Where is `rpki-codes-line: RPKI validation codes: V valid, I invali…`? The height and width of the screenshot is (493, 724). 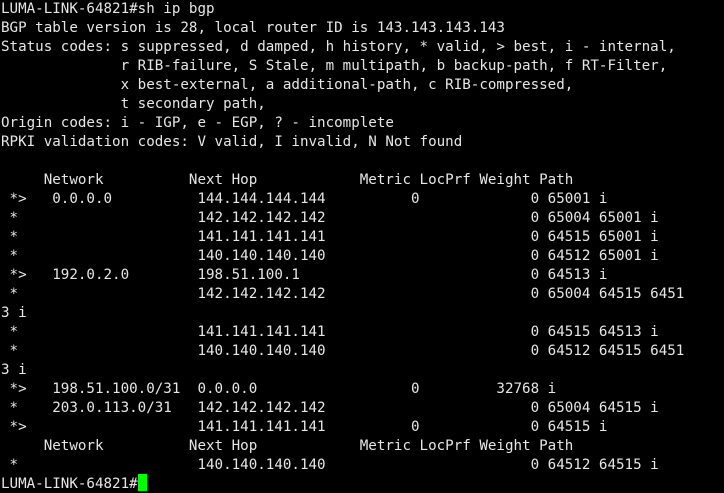
rpki-codes-line: RPKI validation codes: V valid, I invali… is located at coordinates (232, 142).